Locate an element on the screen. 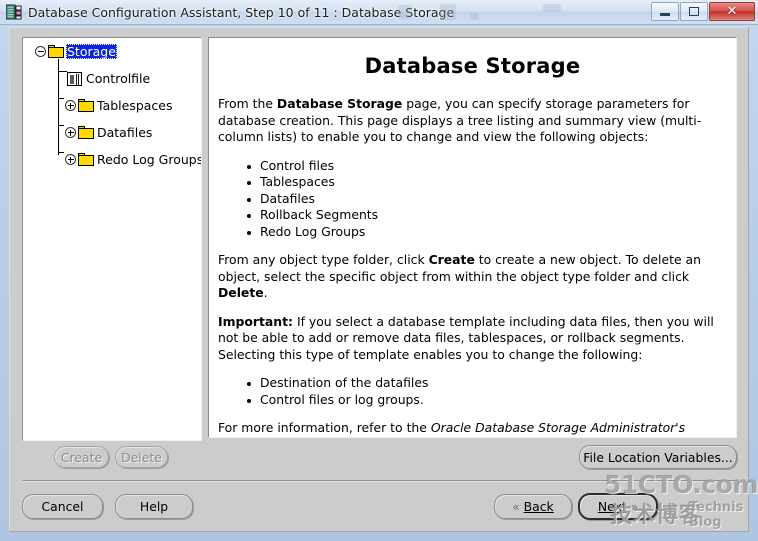  intro-prefix: From the is located at coordinates (247, 103).